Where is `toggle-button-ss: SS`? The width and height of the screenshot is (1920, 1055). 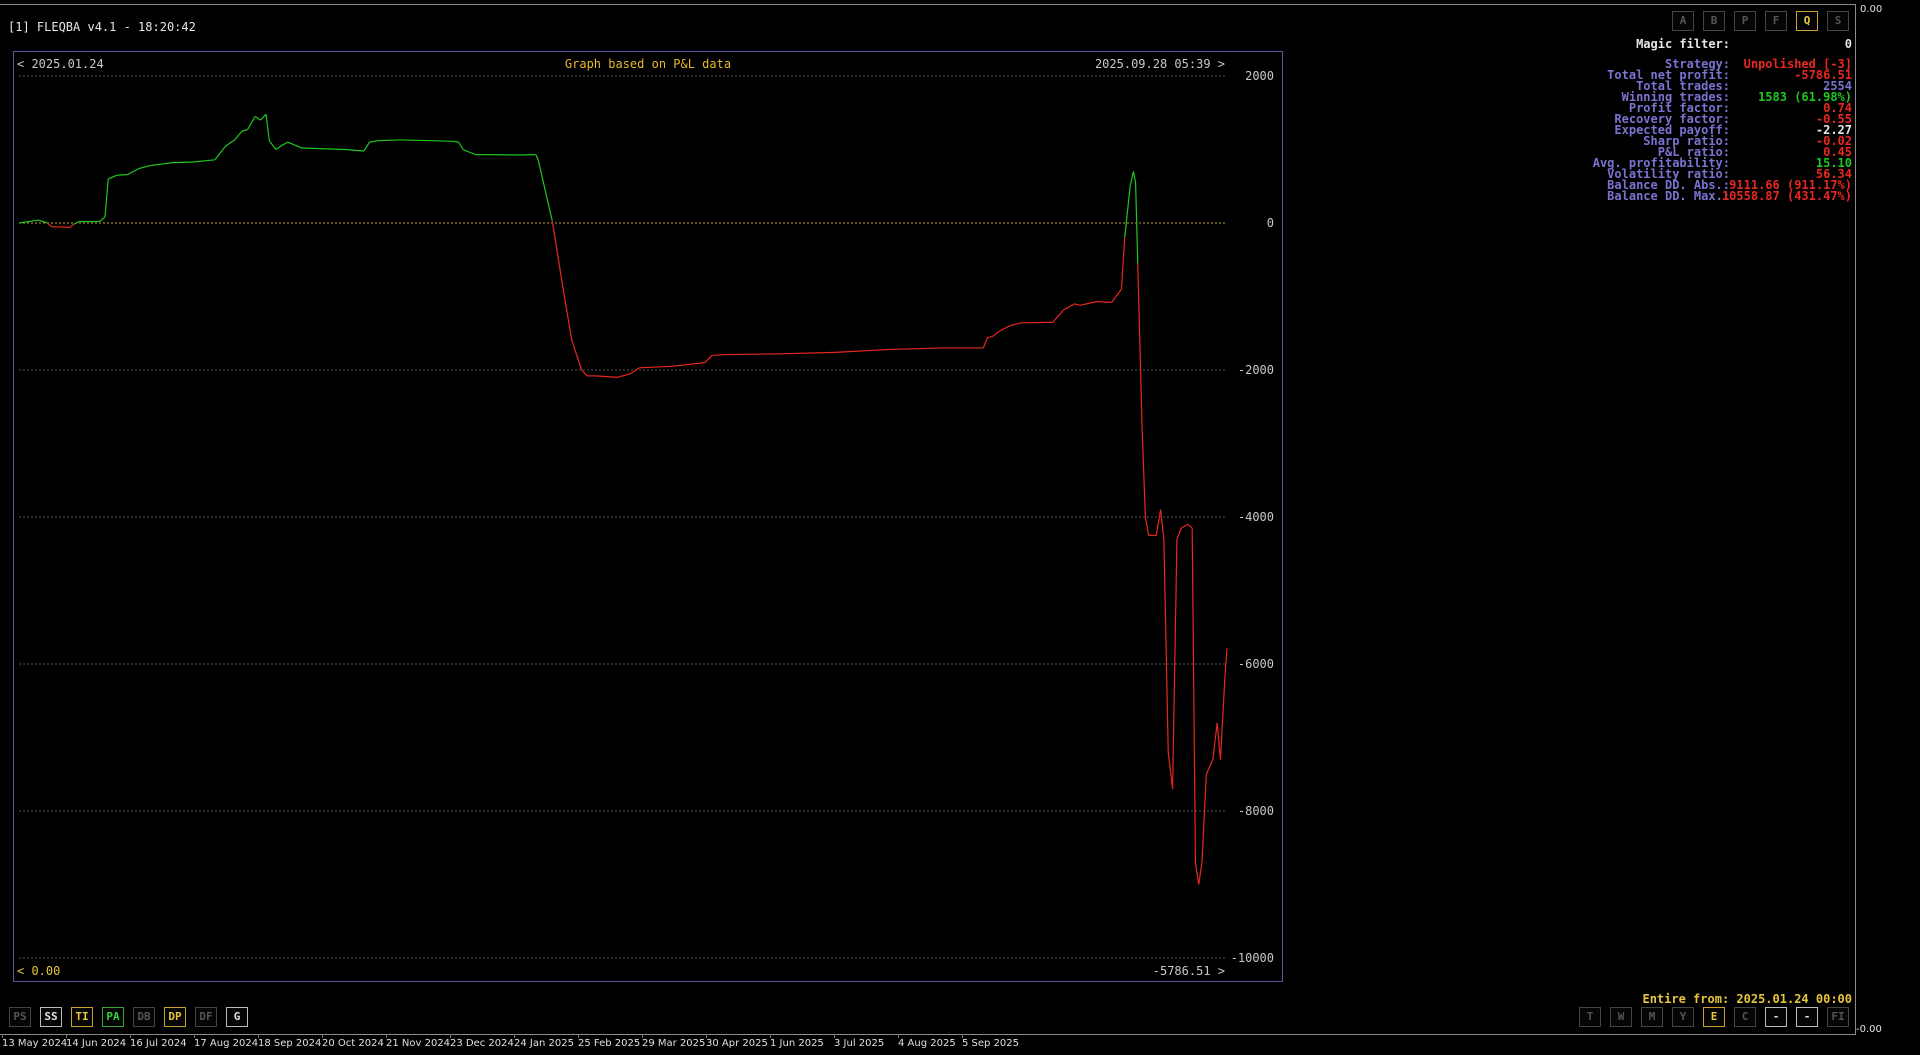 toggle-button-ss: SS is located at coordinates (51, 1017).